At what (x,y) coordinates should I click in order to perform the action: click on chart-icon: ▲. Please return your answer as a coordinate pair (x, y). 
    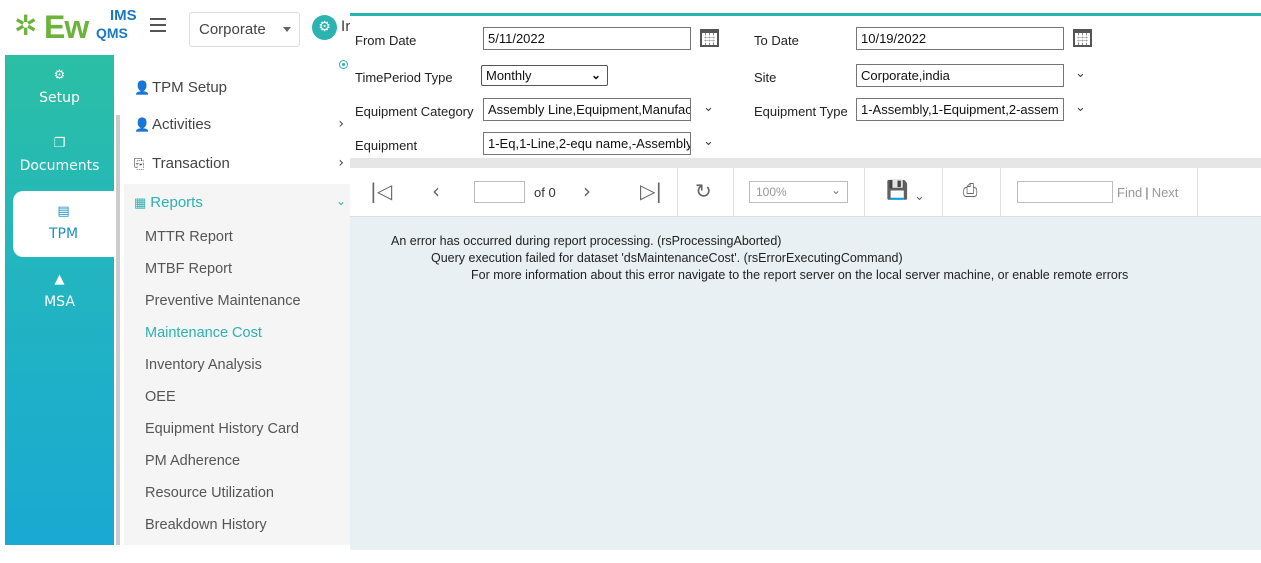
    Looking at the image, I should click on (59, 279).